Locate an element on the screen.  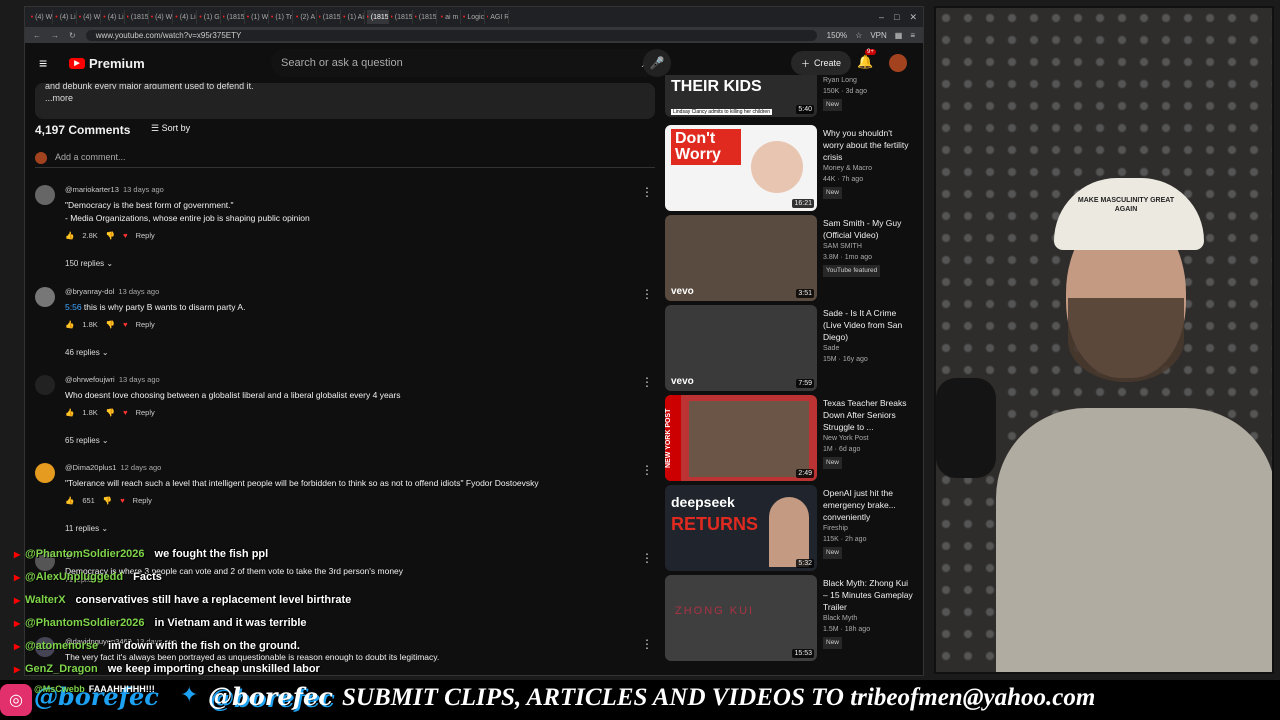
replies-toggle: 46 replies ⌄ is located at coordinates (87, 352).